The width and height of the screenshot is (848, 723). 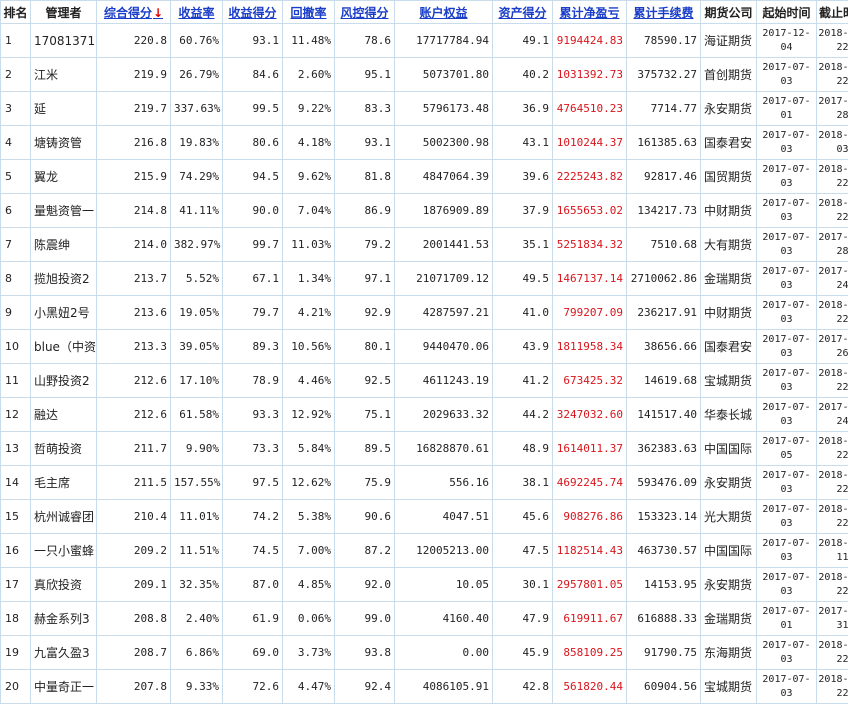 What do you see at coordinates (308, 584) in the screenshot?
I see `cell-drawdown: 4.85%` at bounding box center [308, 584].